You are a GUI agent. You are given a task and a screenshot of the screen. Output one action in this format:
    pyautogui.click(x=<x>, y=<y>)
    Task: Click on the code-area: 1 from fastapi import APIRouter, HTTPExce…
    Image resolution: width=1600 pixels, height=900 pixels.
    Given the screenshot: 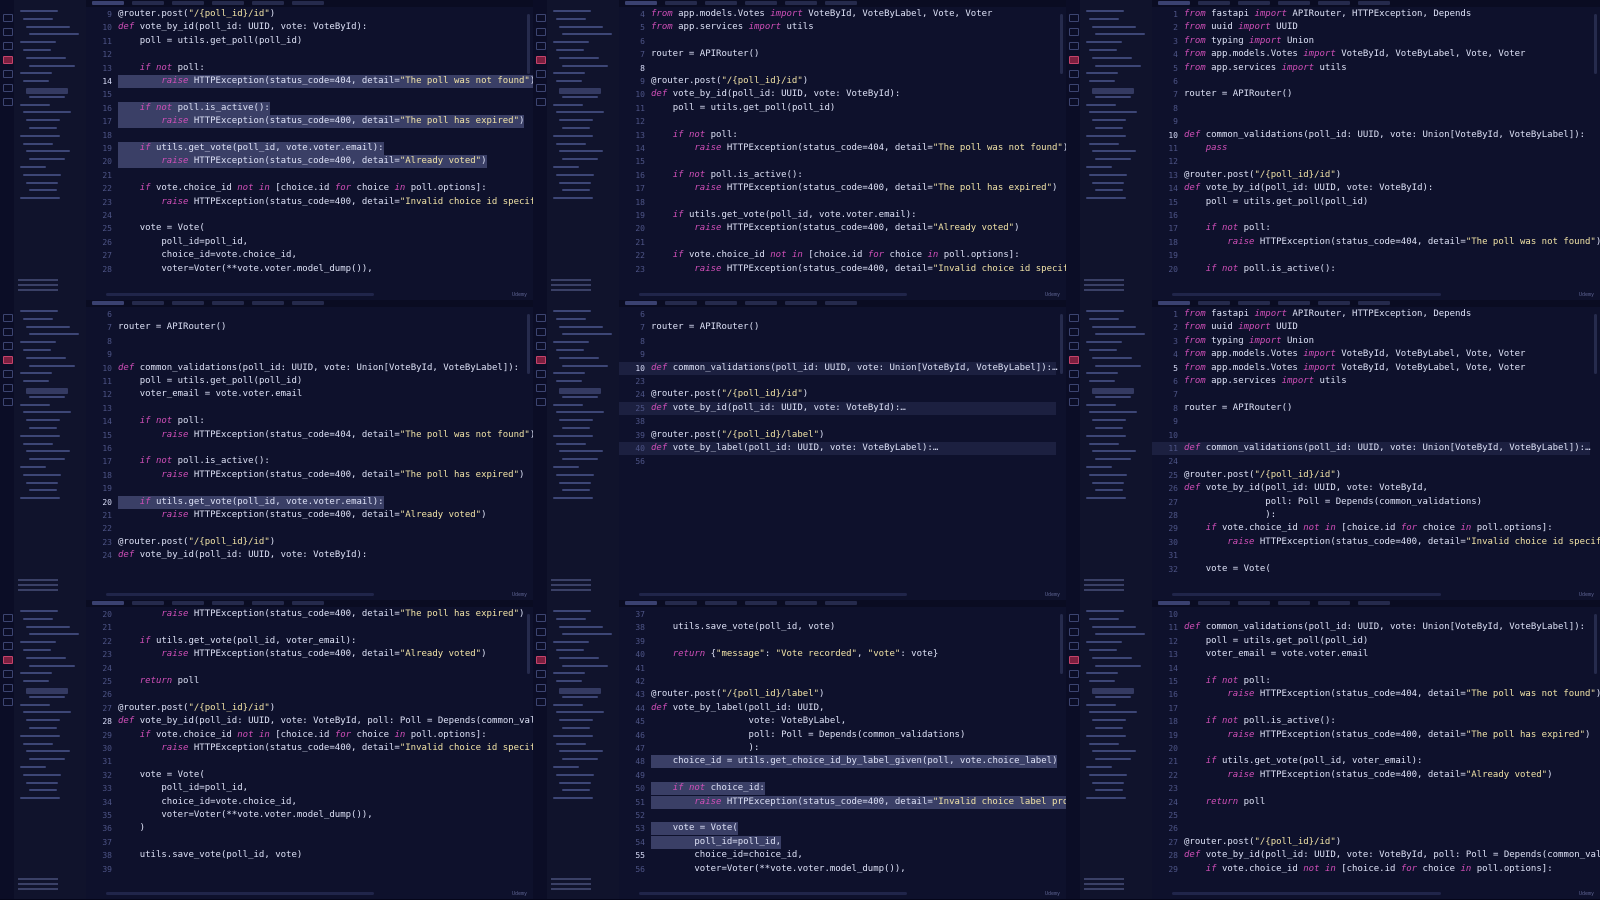 What is the action you would take?
    pyautogui.click(x=1376, y=450)
    